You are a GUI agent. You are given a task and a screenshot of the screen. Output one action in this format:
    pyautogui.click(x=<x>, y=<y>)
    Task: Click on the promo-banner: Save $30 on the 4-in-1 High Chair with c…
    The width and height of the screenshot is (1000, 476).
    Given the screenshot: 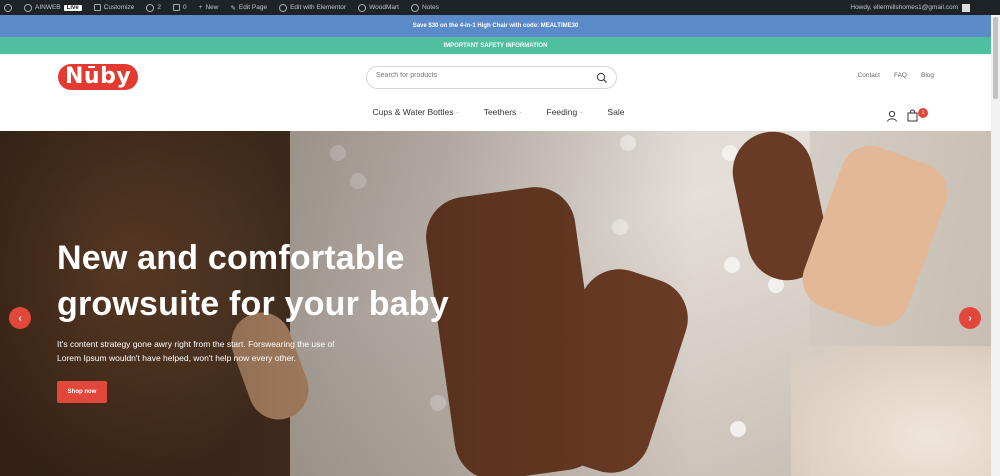 What is the action you would take?
    pyautogui.click(x=495, y=26)
    